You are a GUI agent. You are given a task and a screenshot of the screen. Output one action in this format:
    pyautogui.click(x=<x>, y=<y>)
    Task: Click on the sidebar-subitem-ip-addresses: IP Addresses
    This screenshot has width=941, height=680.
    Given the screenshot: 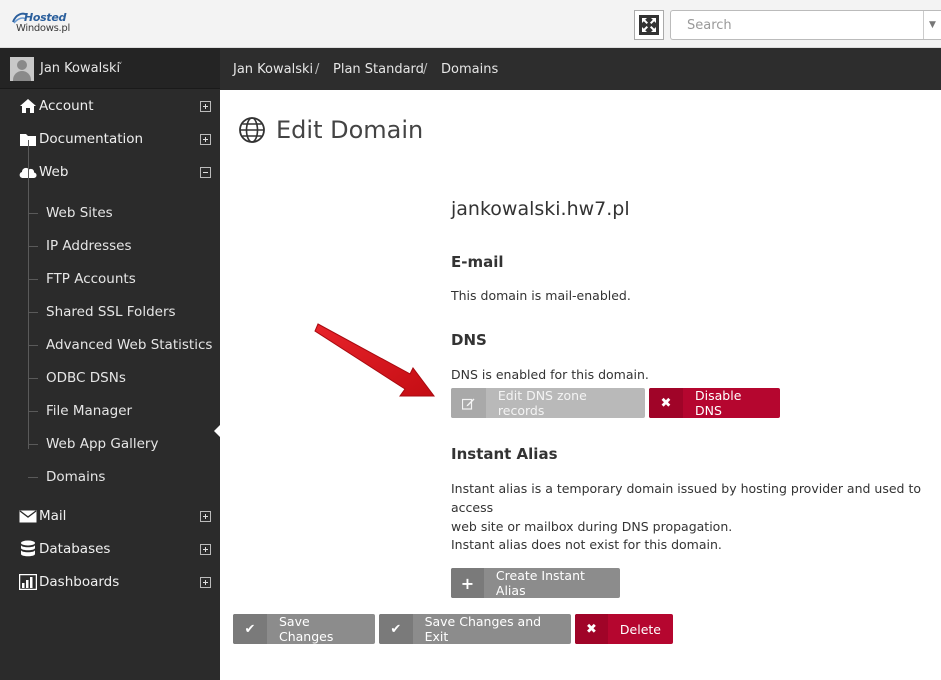 What is the action you would take?
    pyautogui.click(x=89, y=246)
    